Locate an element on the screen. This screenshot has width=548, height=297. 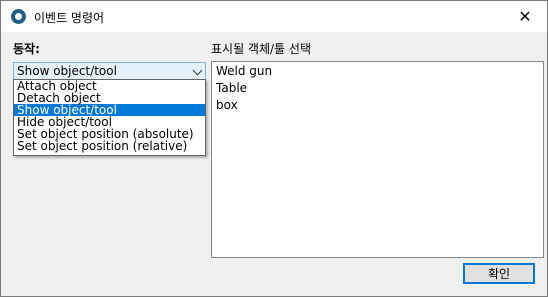
ok-button: 확인 is located at coordinates (499, 273).